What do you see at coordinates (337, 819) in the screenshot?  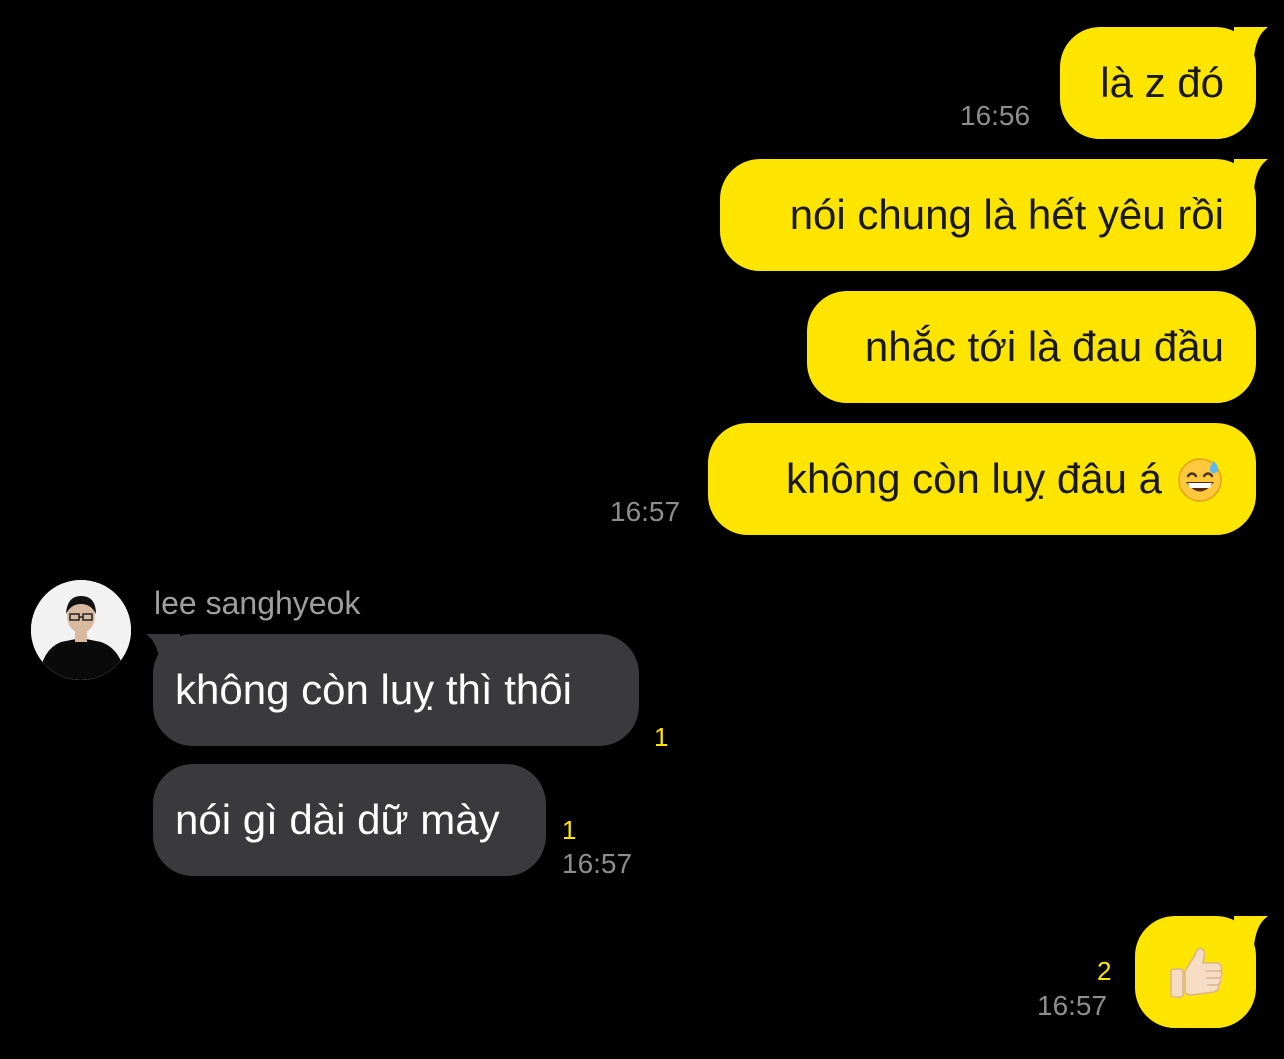 I see `message-text: nói gì dài dữ mày` at bounding box center [337, 819].